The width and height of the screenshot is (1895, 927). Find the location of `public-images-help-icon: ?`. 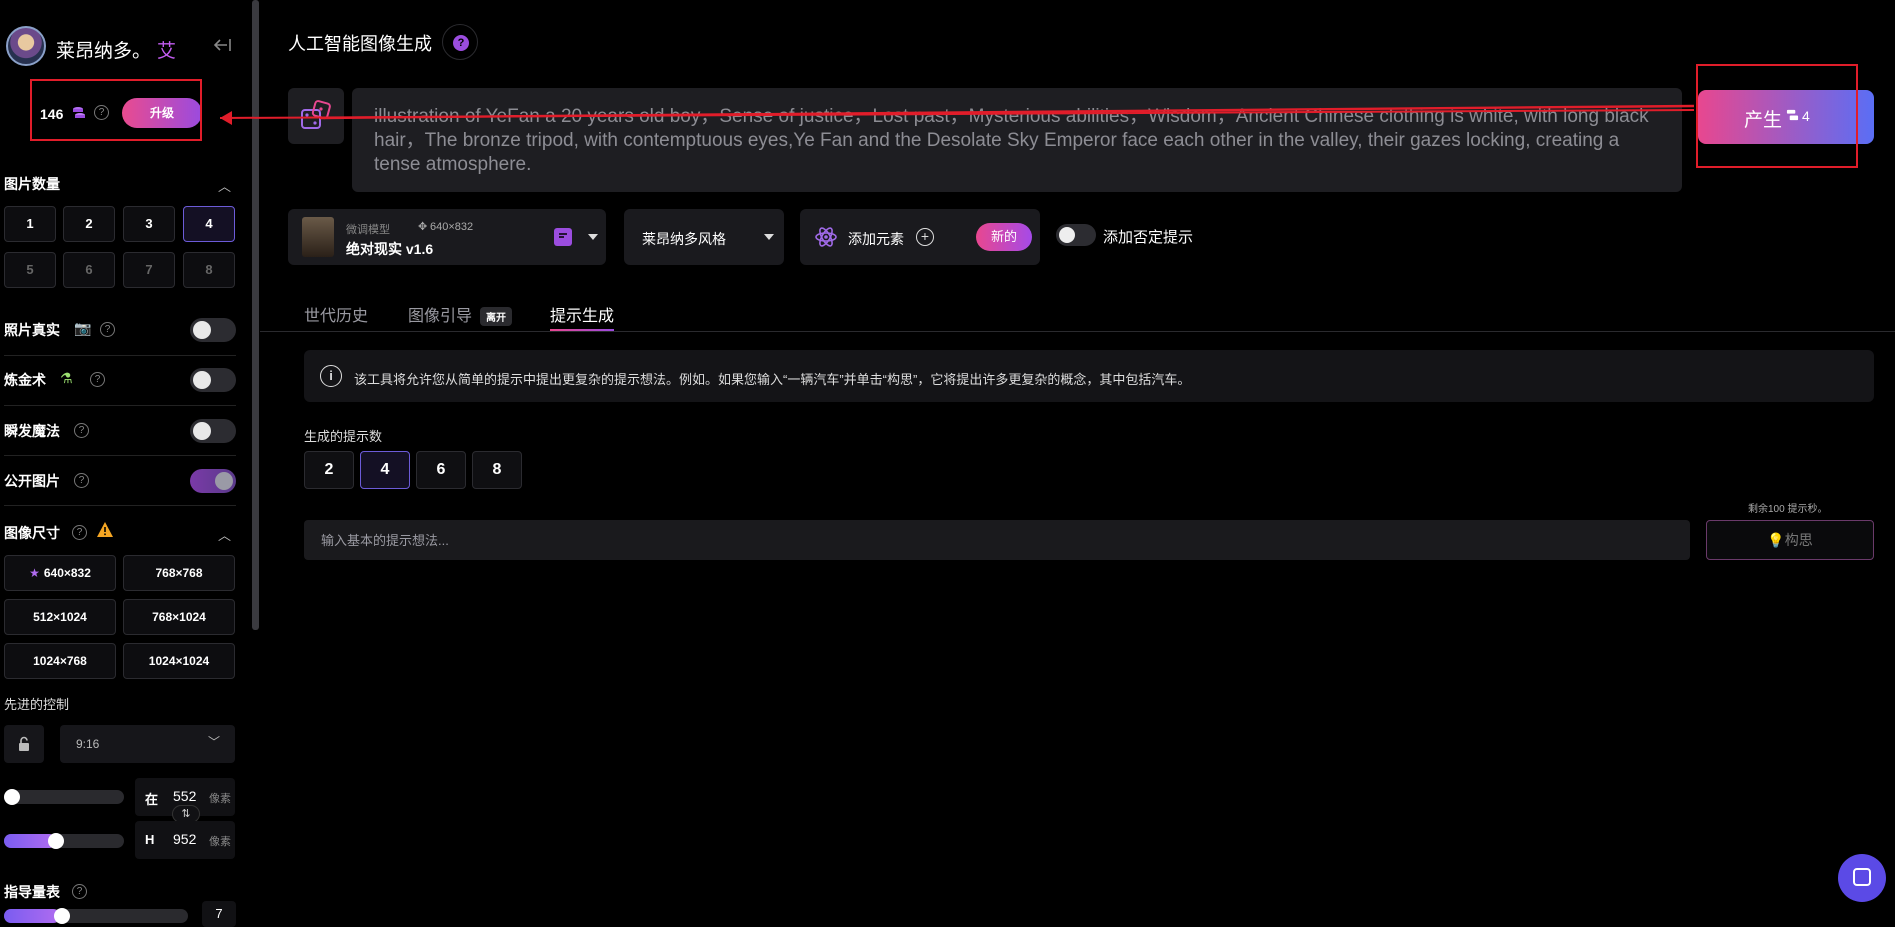

public-images-help-icon: ? is located at coordinates (81, 480).